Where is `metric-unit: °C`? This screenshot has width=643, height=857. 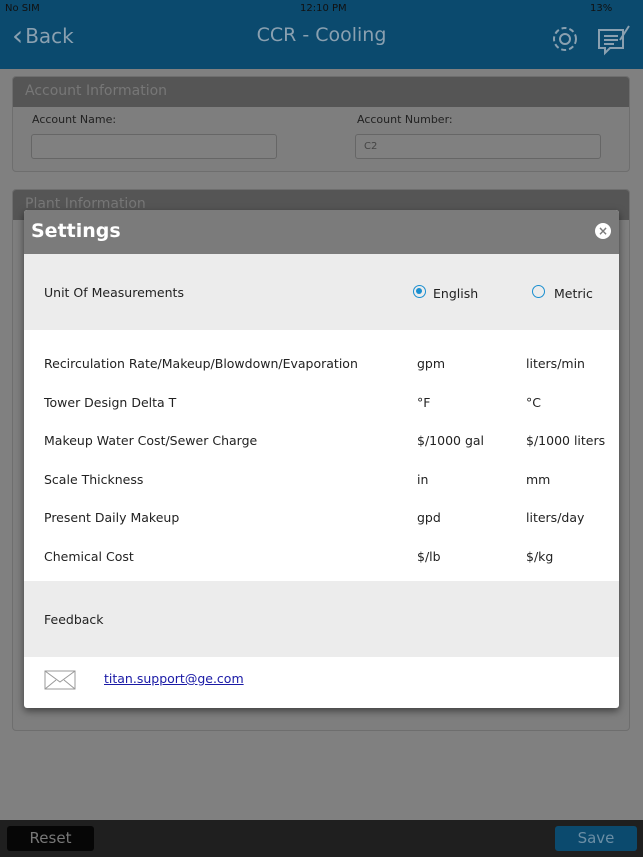
metric-unit: °C is located at coordinates (533, 402).